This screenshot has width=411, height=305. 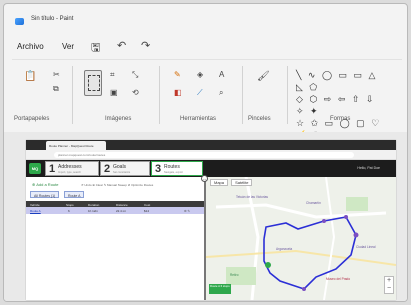 I want to click on step-addresses: 1 Addresses Import, type, search, so click(x=72, y=168).